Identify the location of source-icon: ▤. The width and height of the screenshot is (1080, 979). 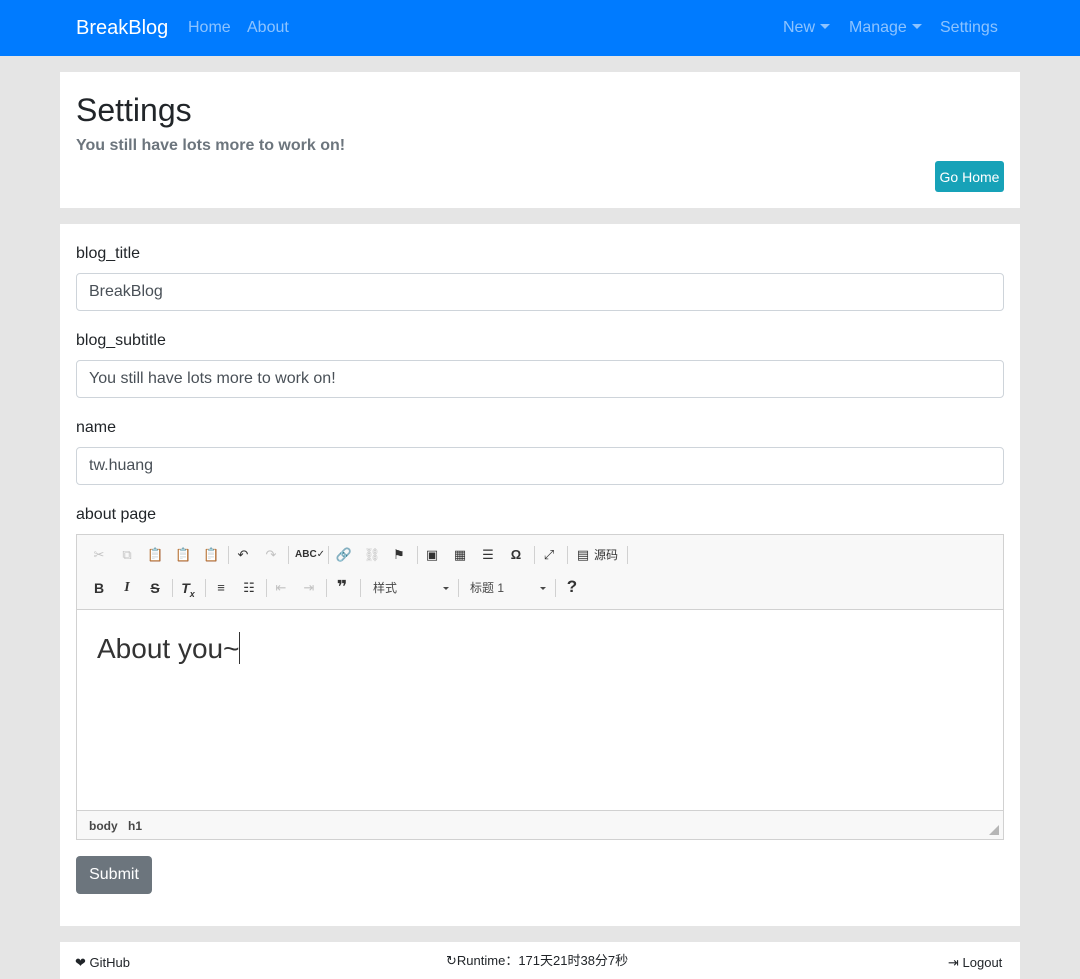
(583, 555).